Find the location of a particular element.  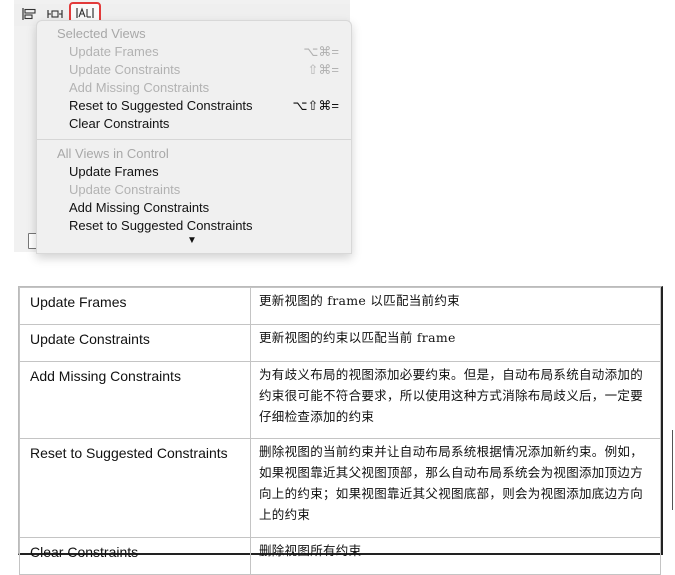

menu-item-label: Clear Constraints is located at coordinates (119, 123).